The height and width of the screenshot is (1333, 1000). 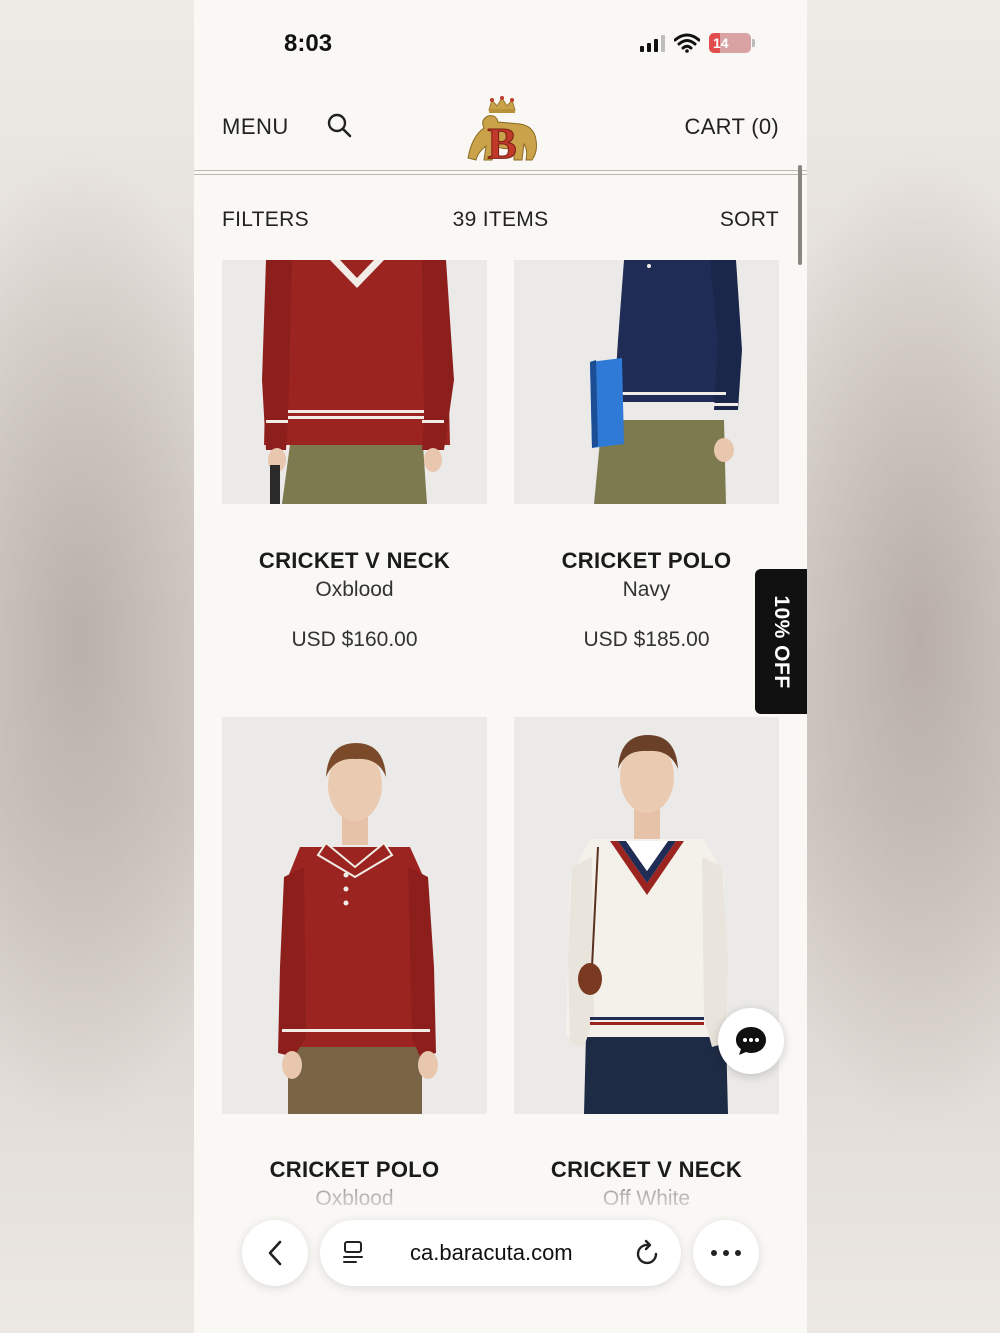 I want to click on product-price: USD $185.00, so click(x=646, y=639).